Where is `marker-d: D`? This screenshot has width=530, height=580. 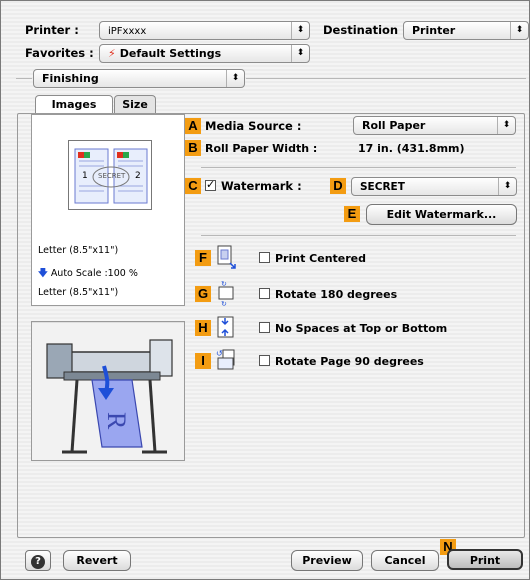
marker-d: D is located at coordinates (338, 186).